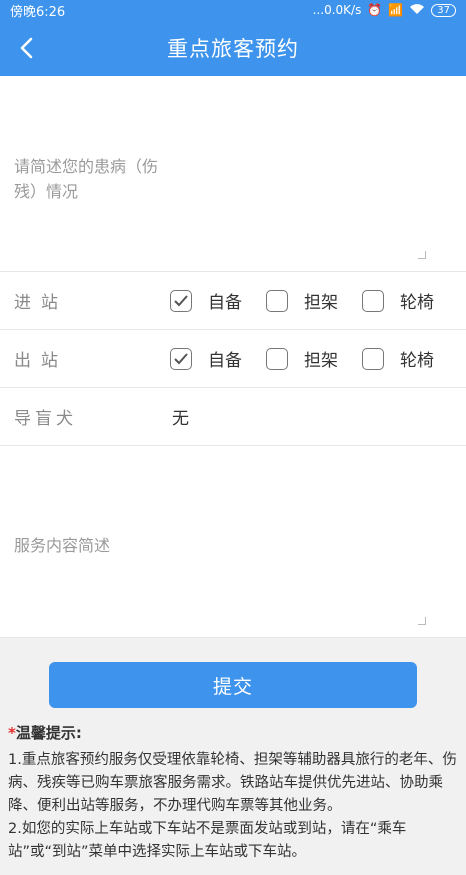 The width and height of the screenshot is (466, 875). What do you see at coordinates (396, 10) in the screenshot?
I see `signal-icon: 📶` at bounding box center [396, 10].